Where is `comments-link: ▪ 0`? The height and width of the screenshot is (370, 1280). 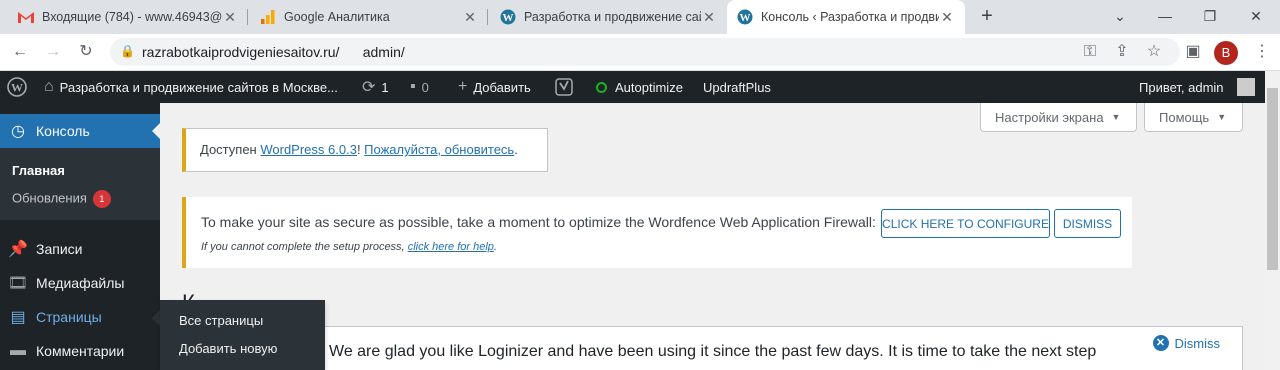 comments-link: ▪ 0 is located at coordinates (419, 87).